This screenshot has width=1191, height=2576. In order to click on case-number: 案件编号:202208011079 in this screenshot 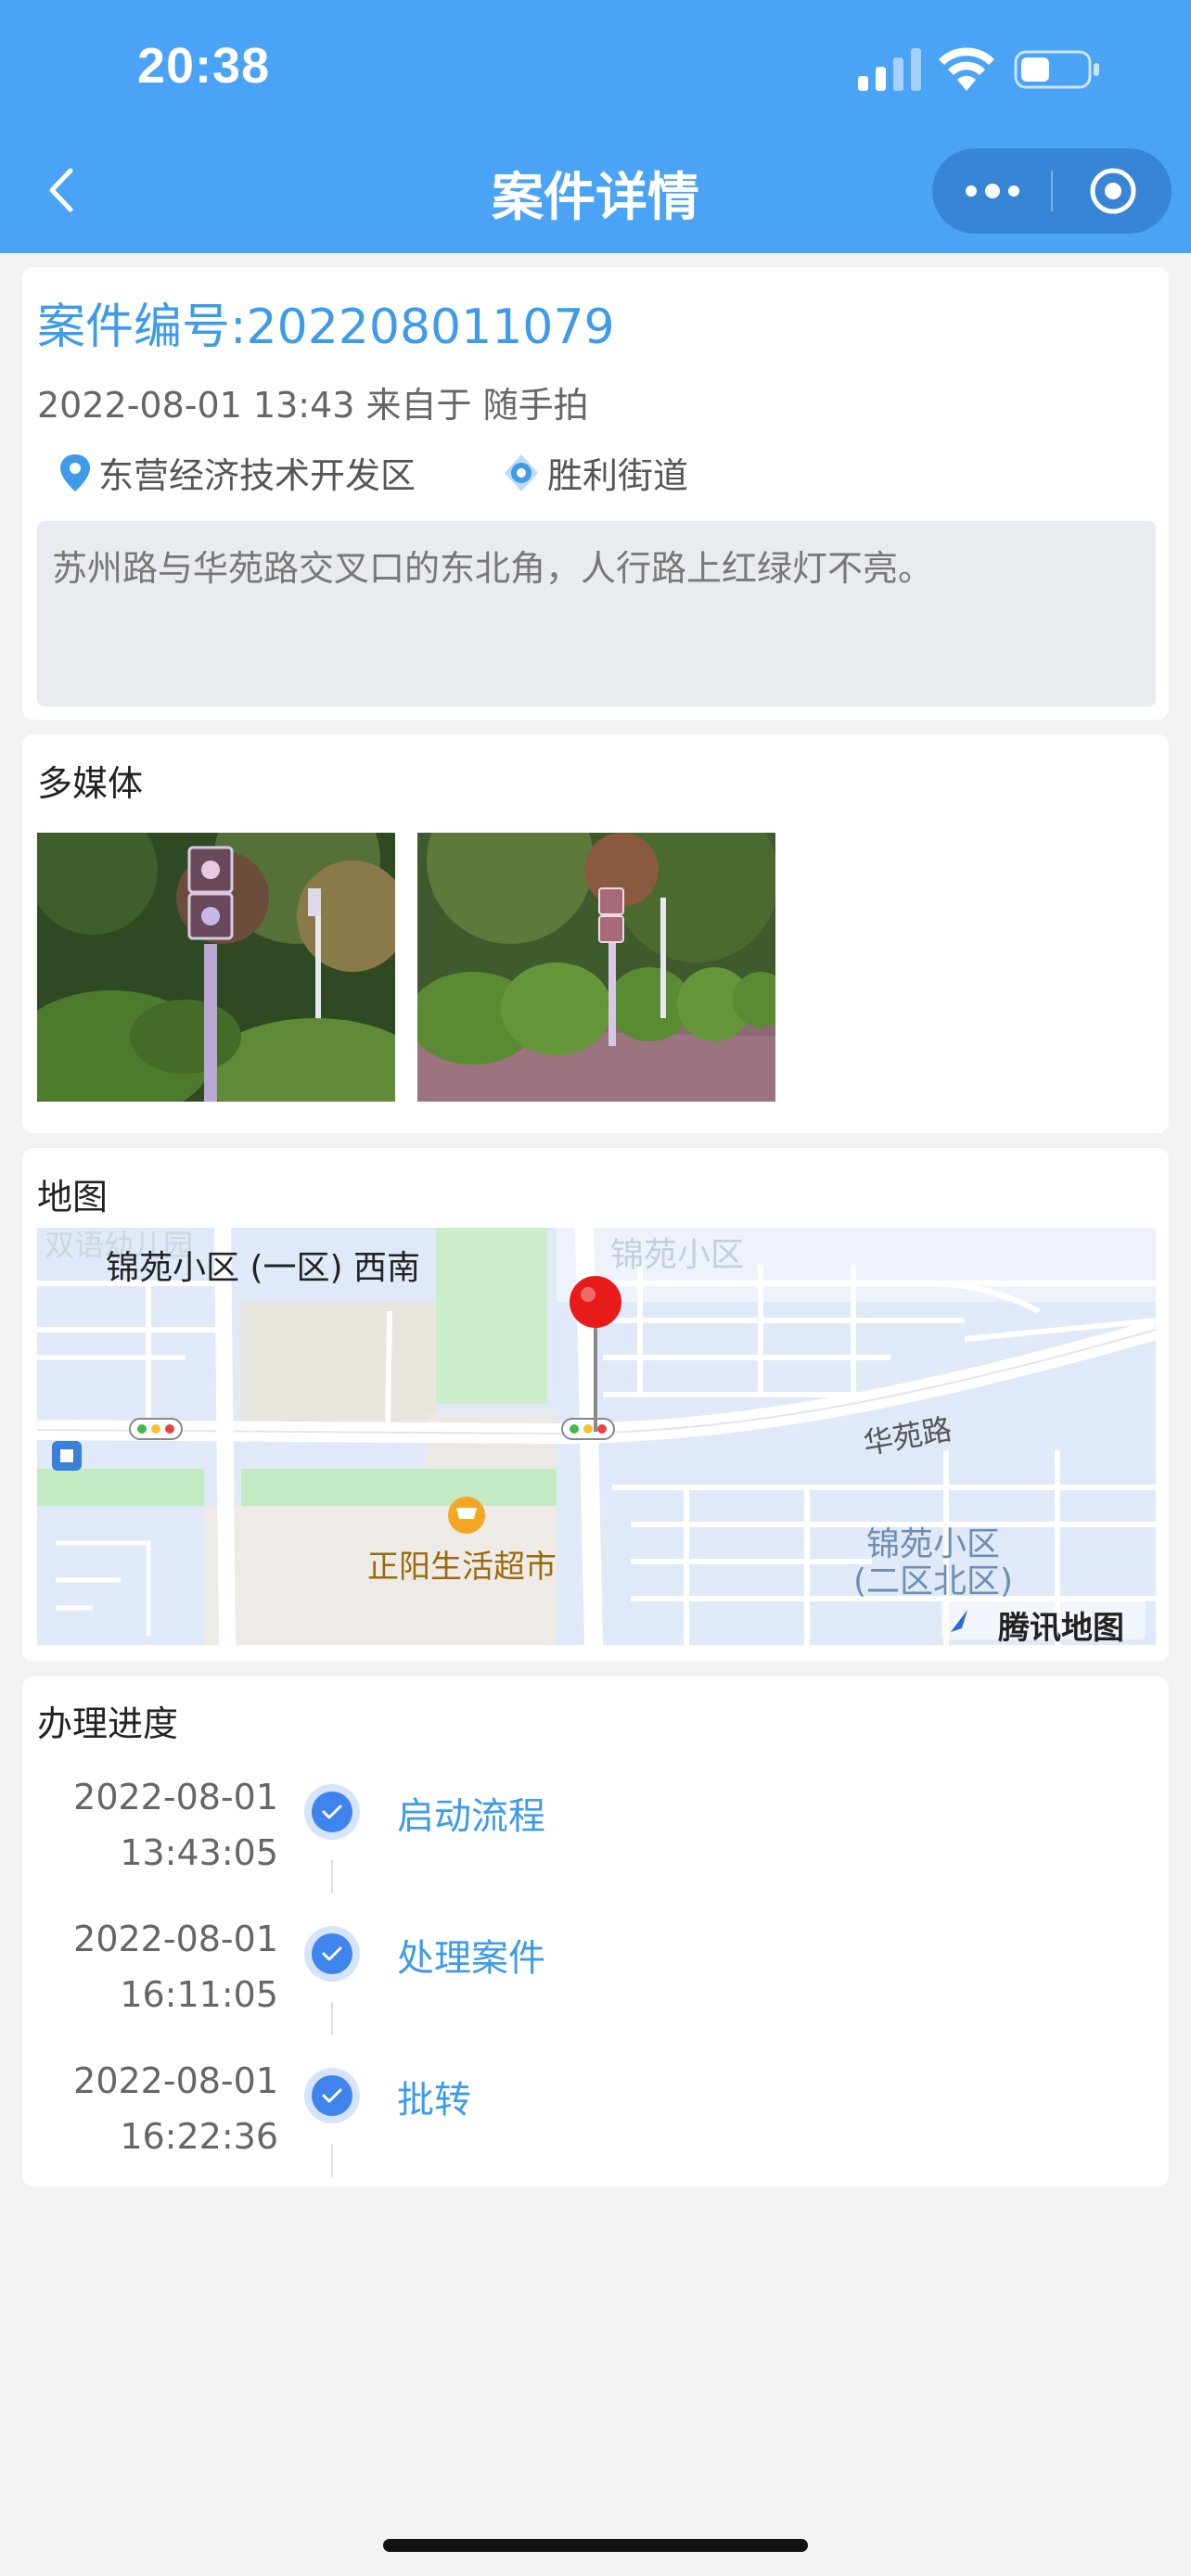, I will do `click(326, 328)`.